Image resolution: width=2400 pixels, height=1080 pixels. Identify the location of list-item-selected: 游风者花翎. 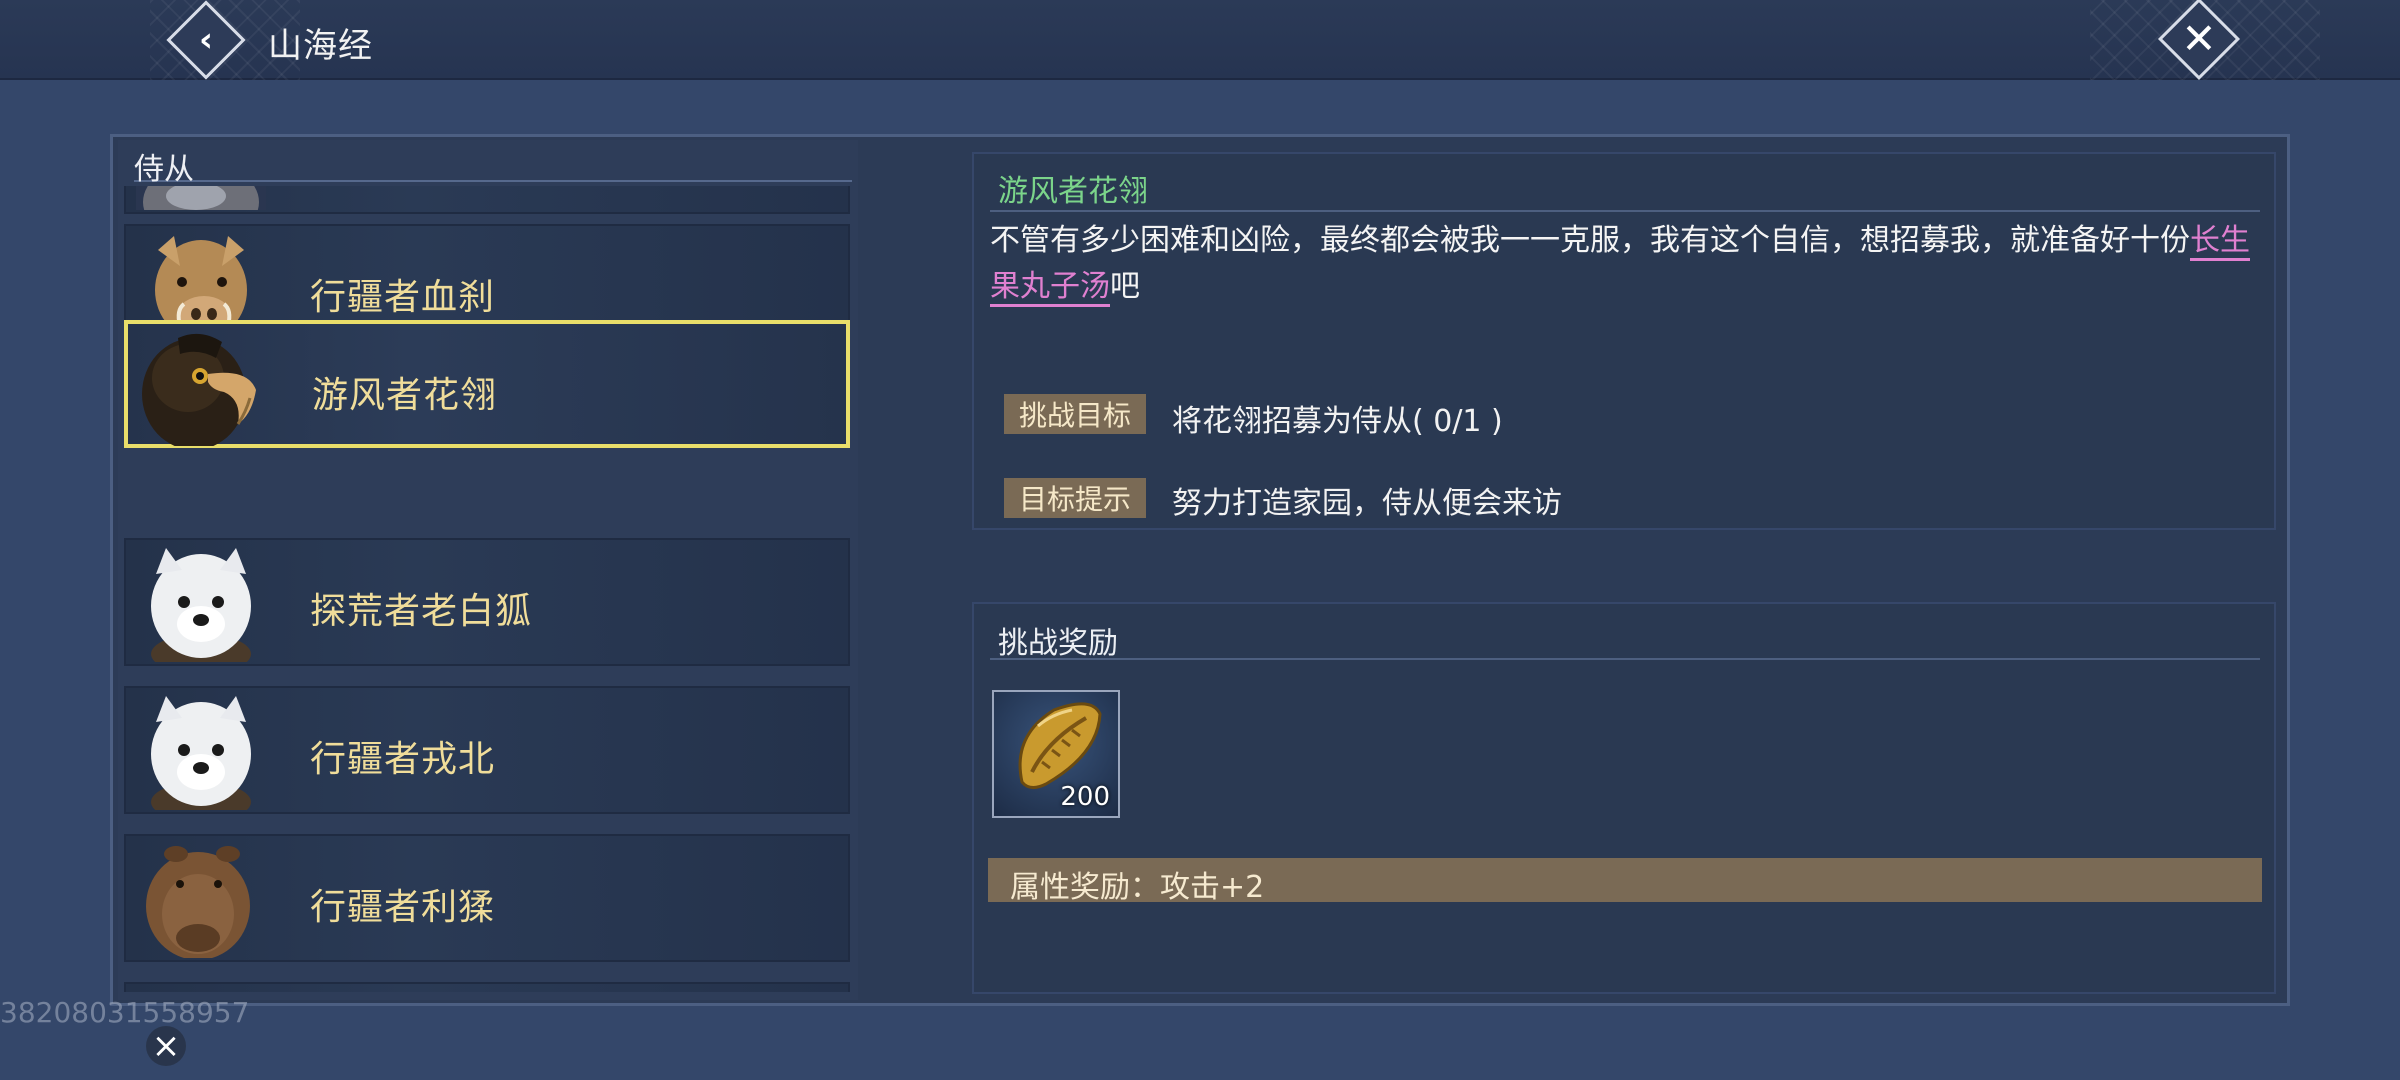
(487, 384).